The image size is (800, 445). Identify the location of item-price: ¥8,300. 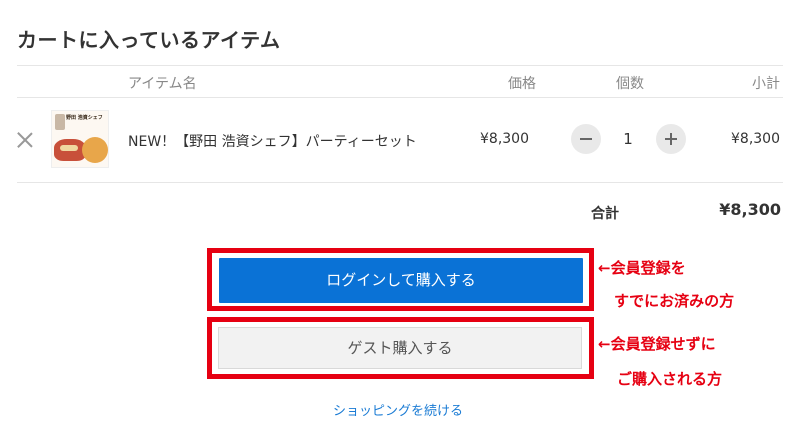
(504, 139).